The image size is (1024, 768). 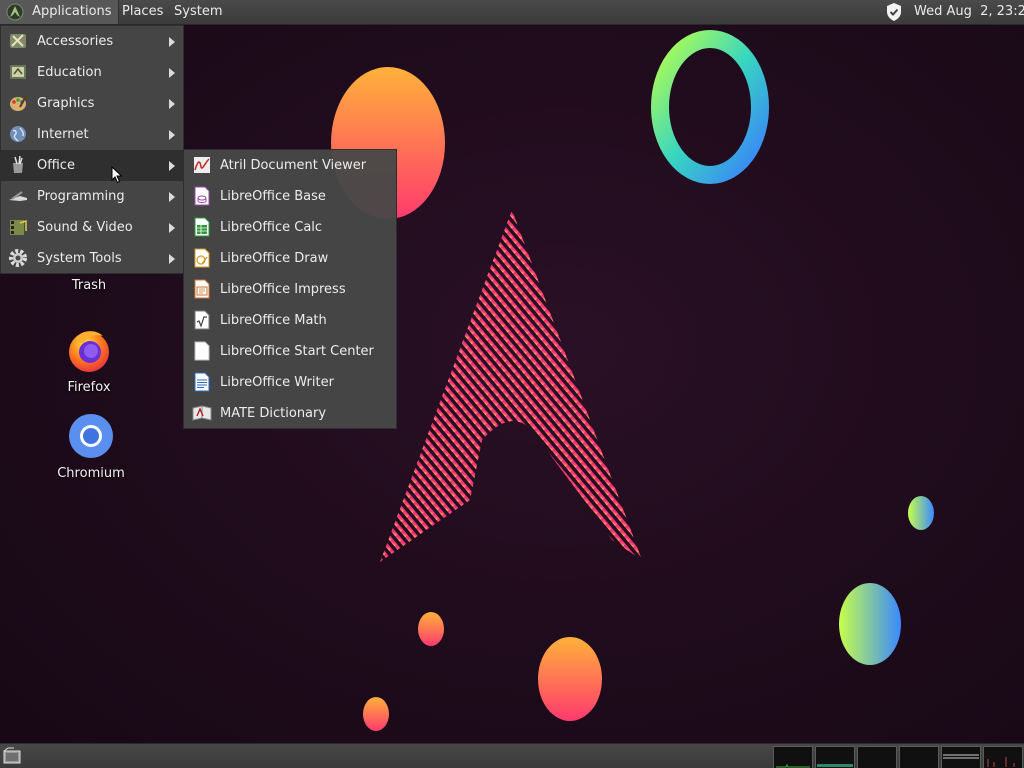 I want to click on menu-item-libreoffice-math: LibreOffice Math, so click(x=290, y=320).